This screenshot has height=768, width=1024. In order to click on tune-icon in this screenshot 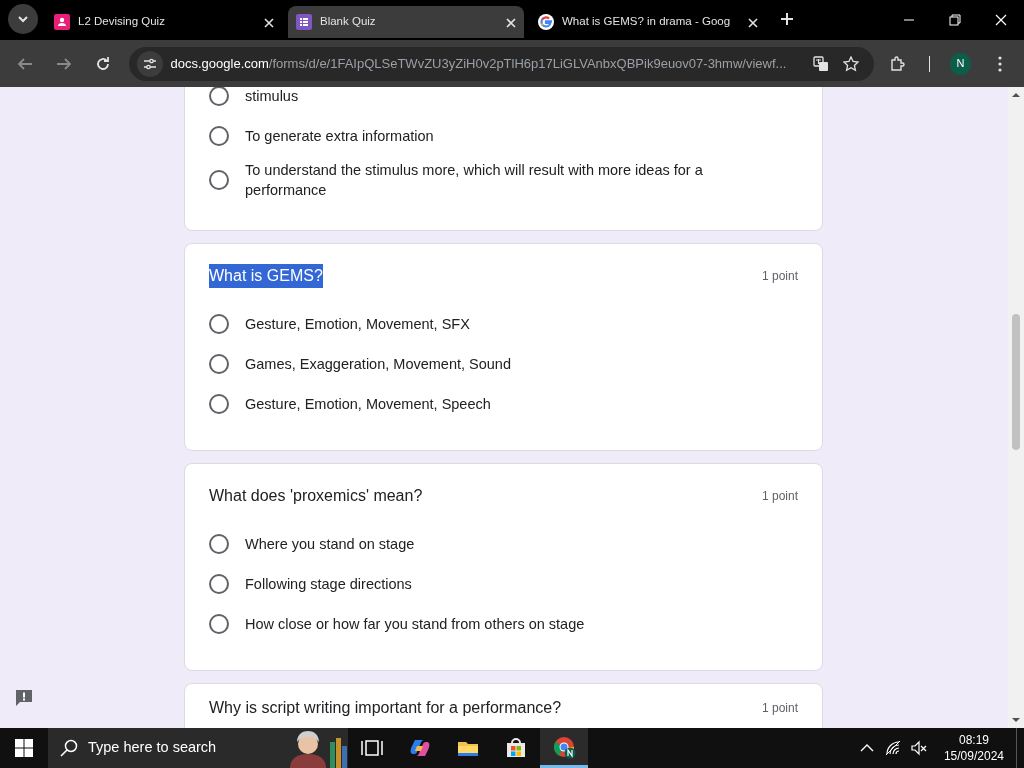, I will do `click(149, 63)`.